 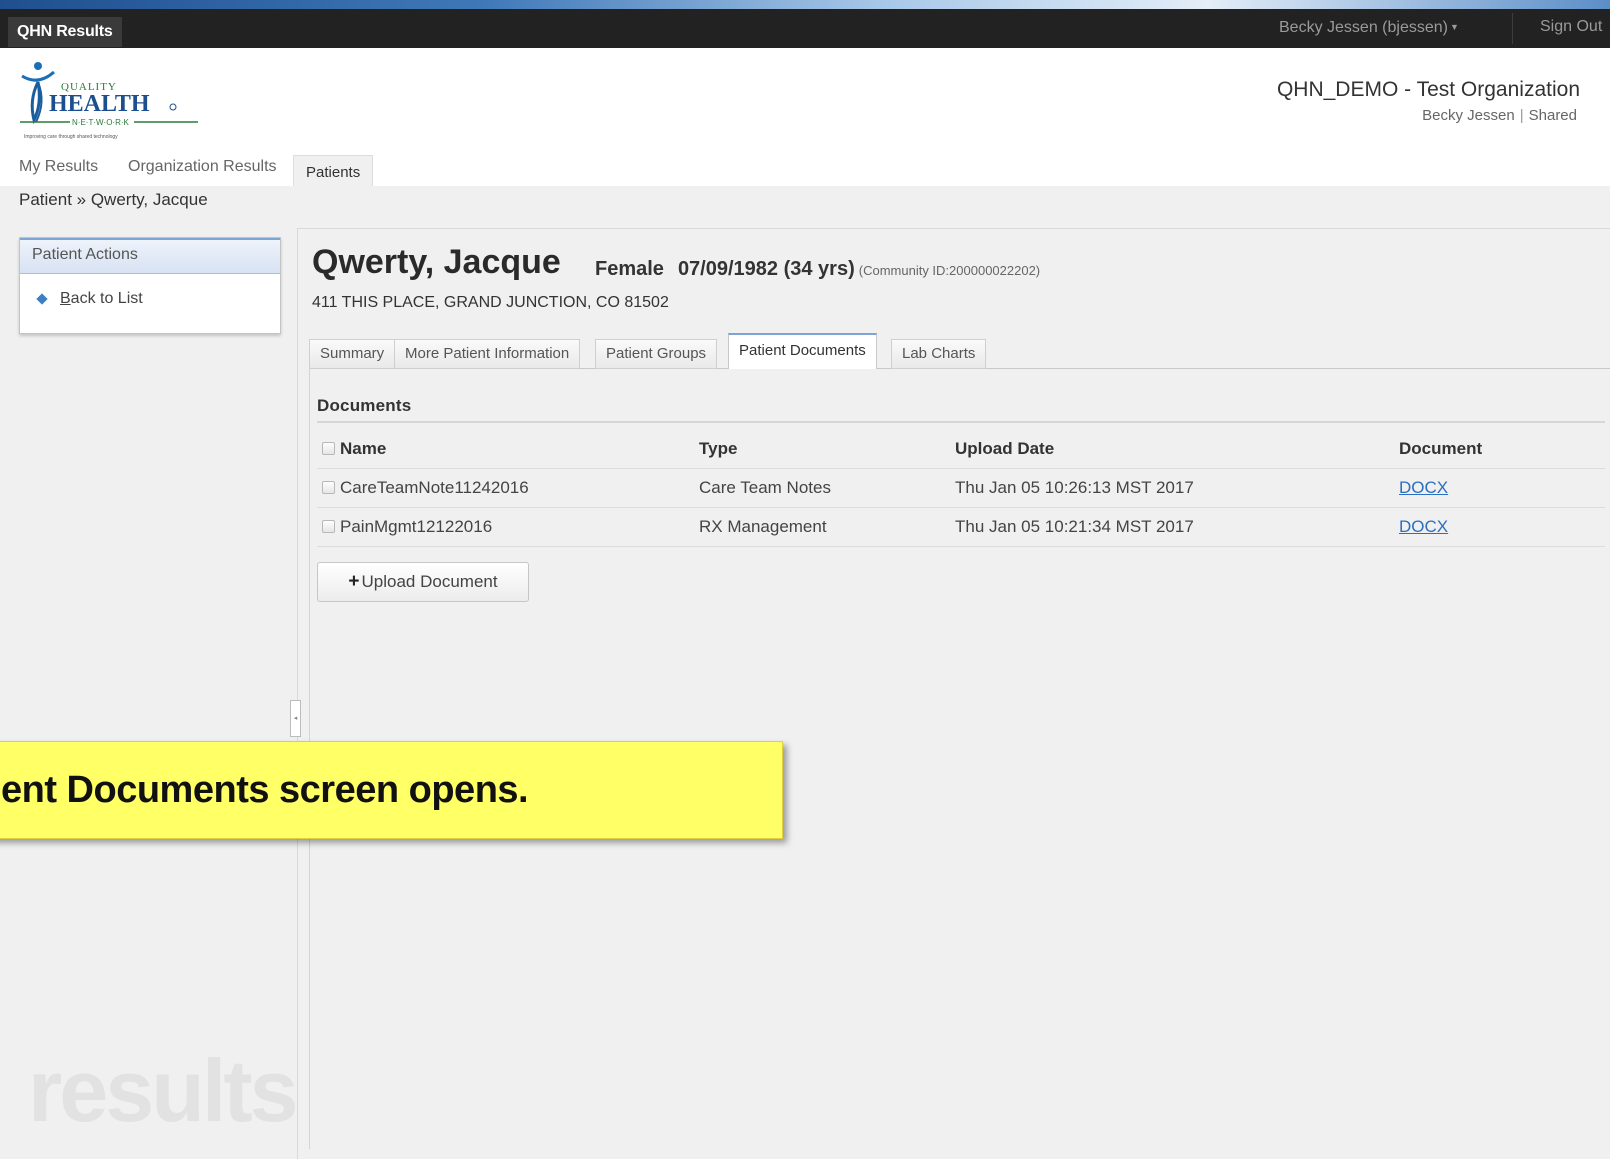 What do you see at coordinates (1468, 115) in the screenshot?
I see `org-user: Becky Jessen` at bounding box center [1468, 115].